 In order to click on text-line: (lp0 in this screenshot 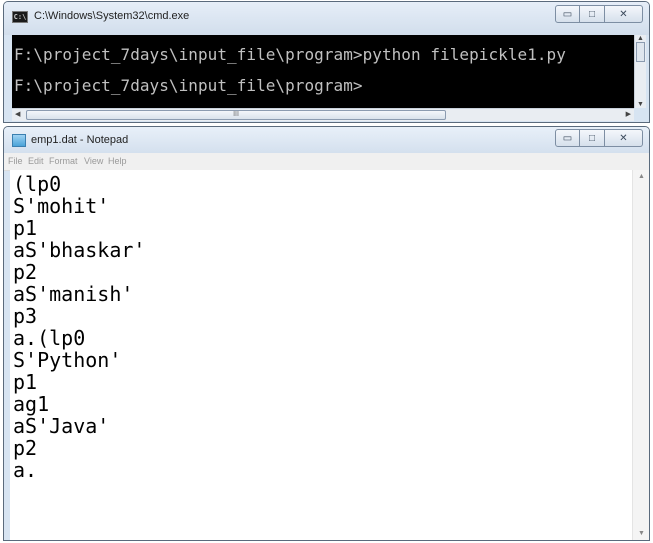, I will do `click(37, 184)`.